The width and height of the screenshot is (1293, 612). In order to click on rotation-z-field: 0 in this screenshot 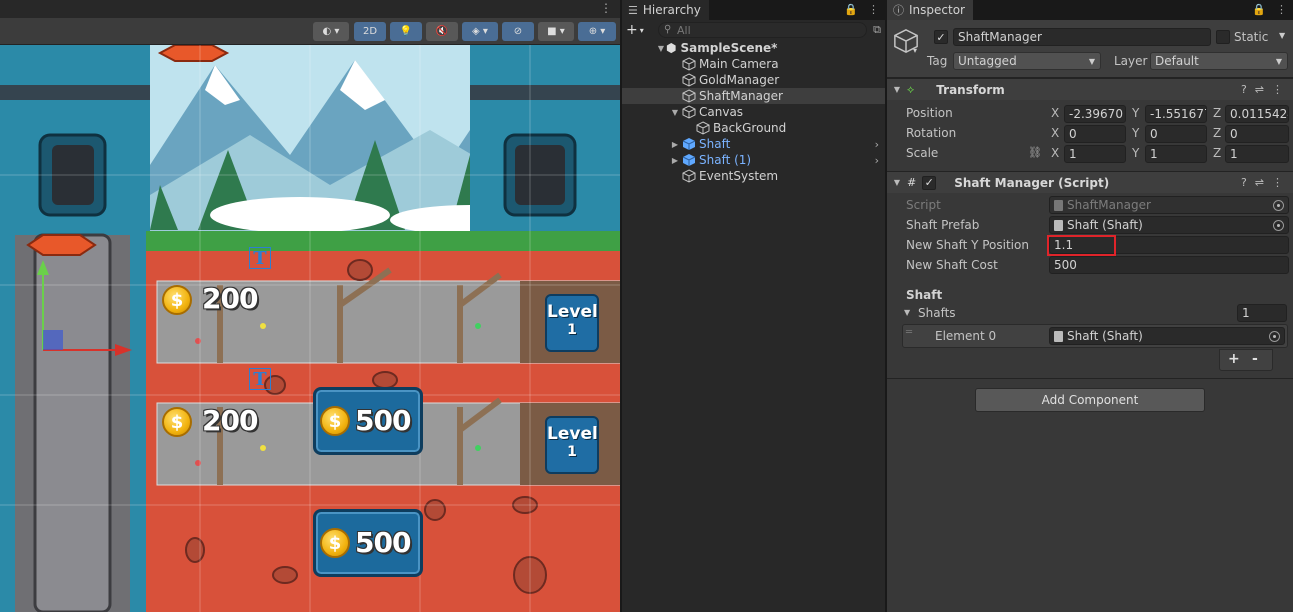, I will do `click(1257, 134)`.